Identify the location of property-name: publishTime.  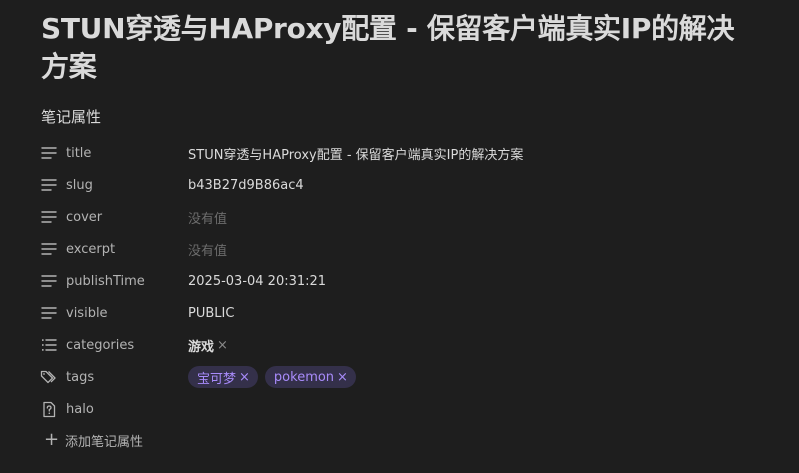
(105, 281).